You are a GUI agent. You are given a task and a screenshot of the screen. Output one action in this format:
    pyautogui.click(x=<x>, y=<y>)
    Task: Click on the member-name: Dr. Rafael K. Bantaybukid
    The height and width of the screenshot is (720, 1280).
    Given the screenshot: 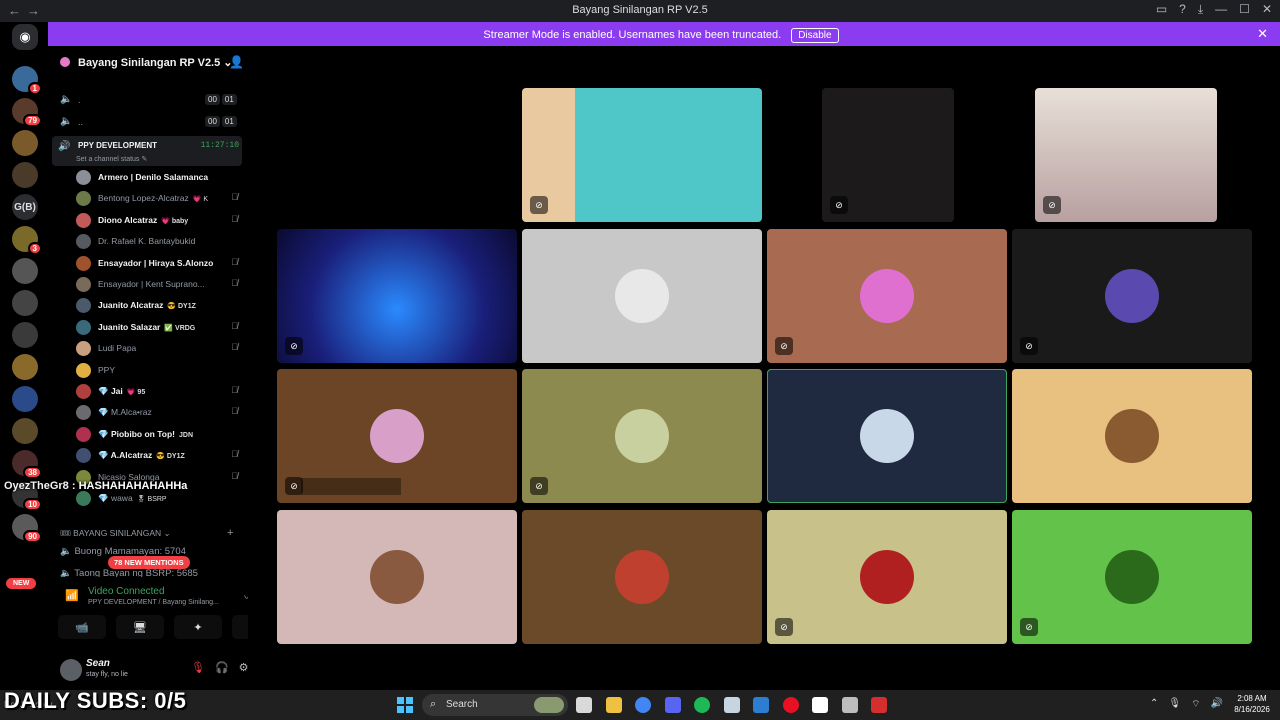 What is the action you would take?
    pyautogui.click(x=147, y=241)
    